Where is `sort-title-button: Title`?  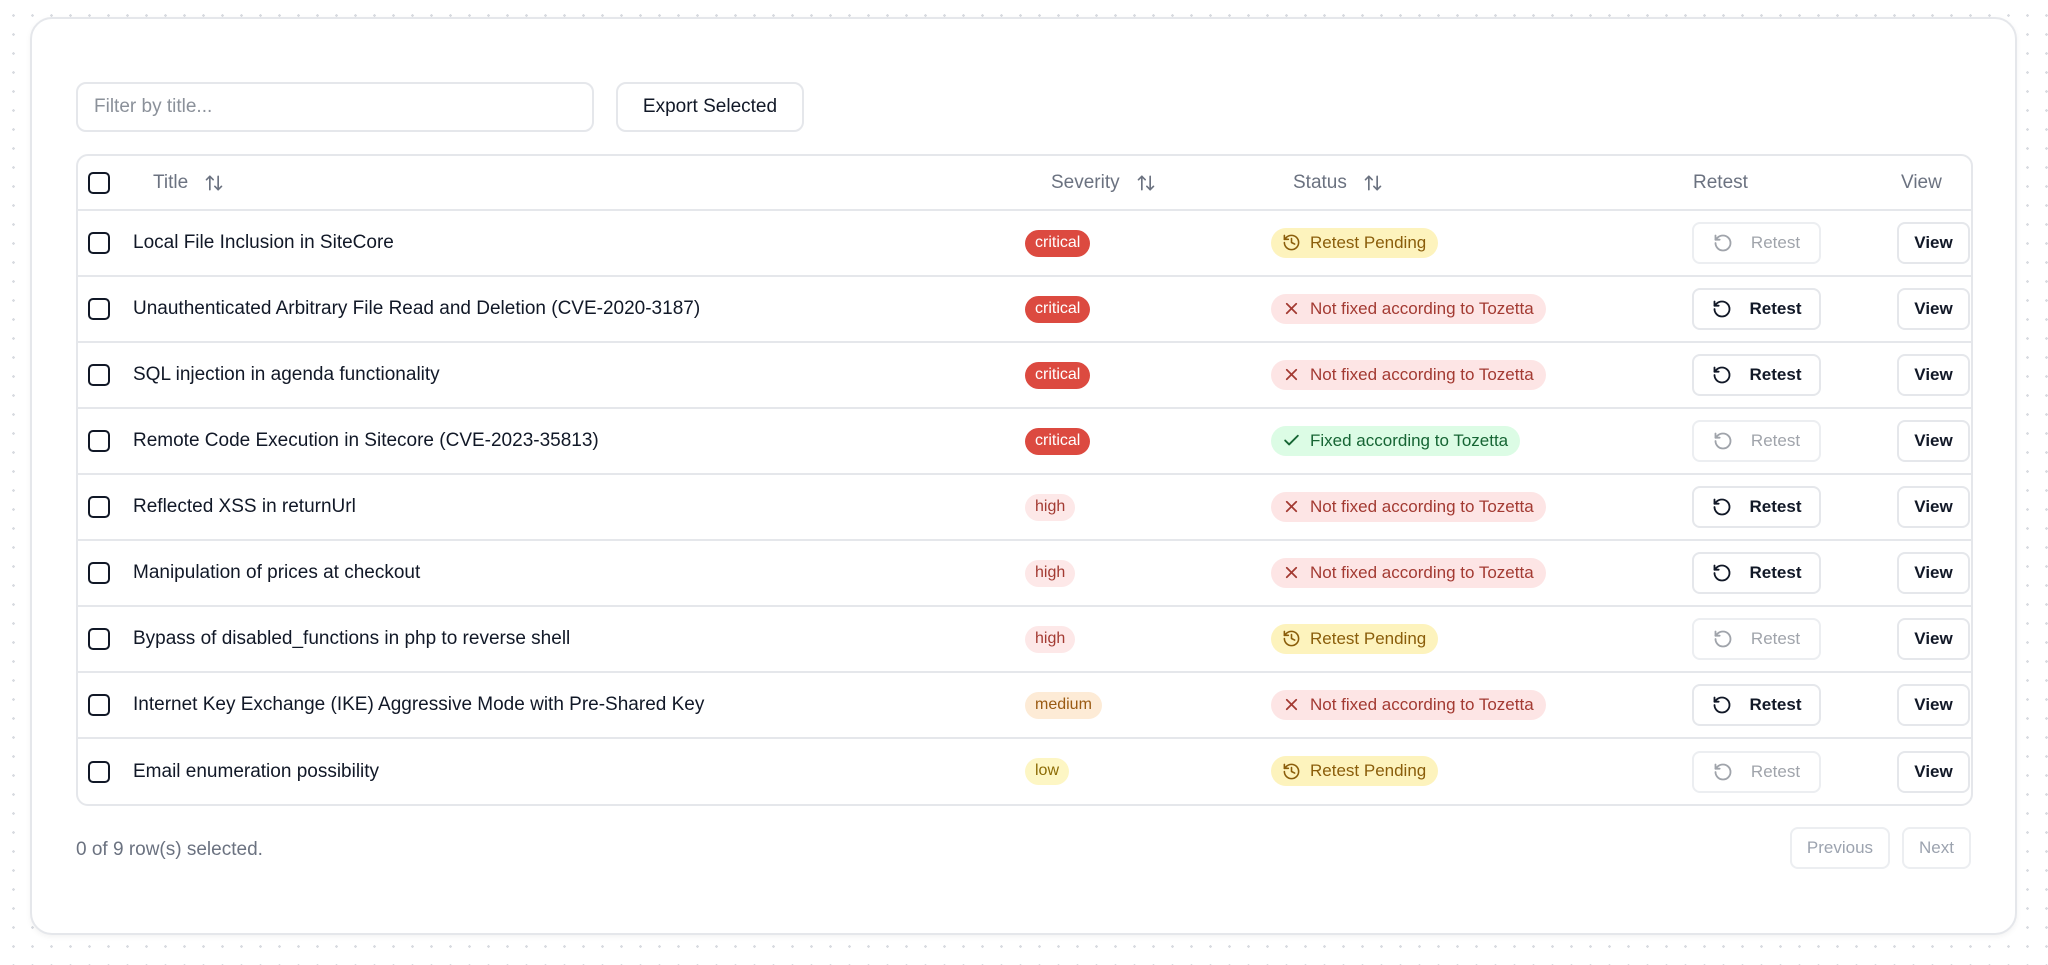 sort-title-button: Title is located at coordinates (188, 183).